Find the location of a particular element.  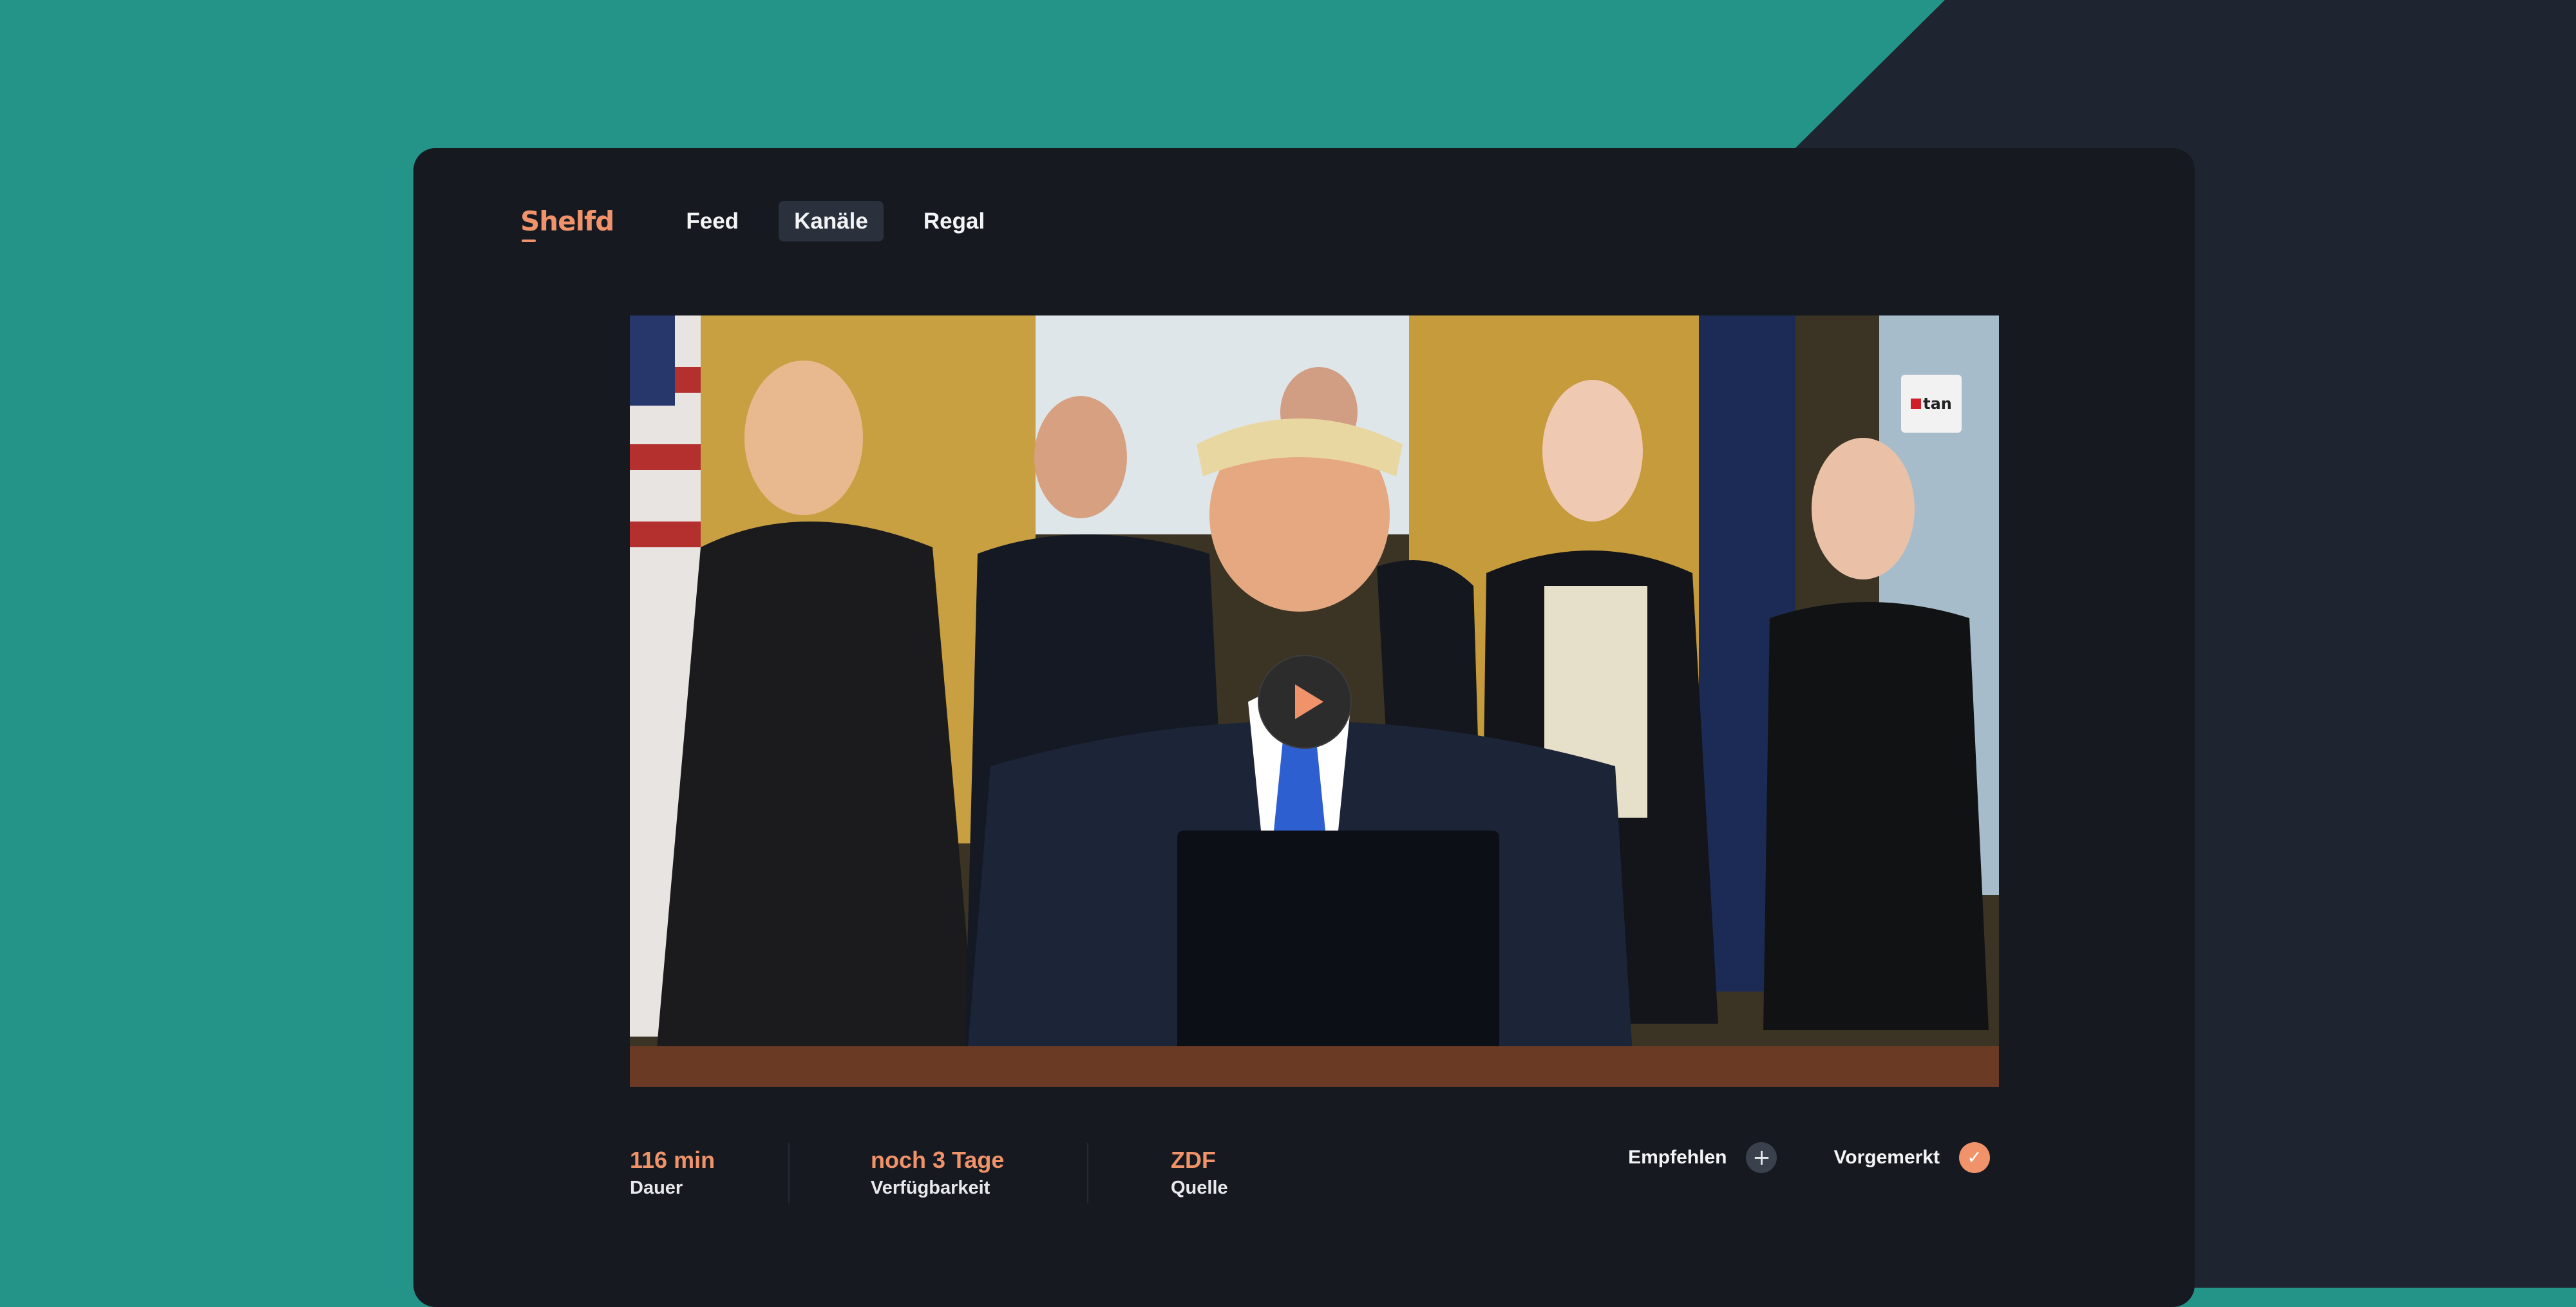

channel-mark-icon is located at coordinates (1917, 404).